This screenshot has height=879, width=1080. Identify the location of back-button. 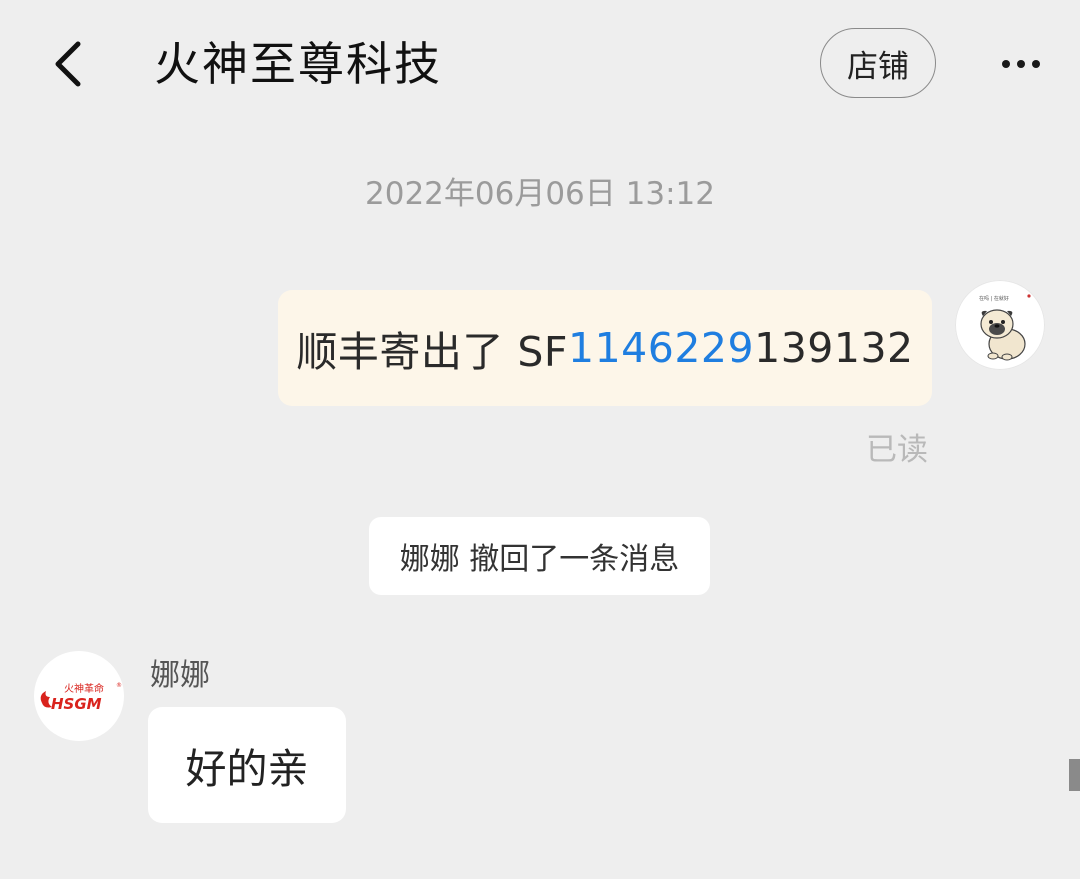
(68, 64).